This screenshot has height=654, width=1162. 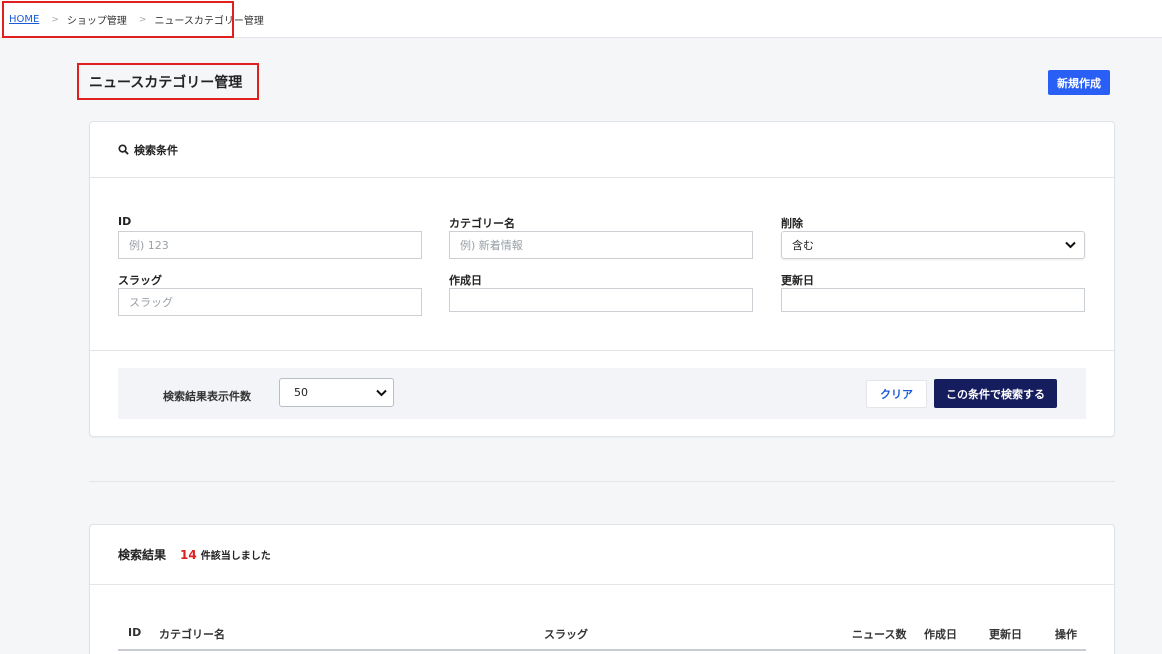 What do you see at coordinates (135, 632) in the screenshot?
I see `column-header-id: ID` at bounding box center [135, 632].